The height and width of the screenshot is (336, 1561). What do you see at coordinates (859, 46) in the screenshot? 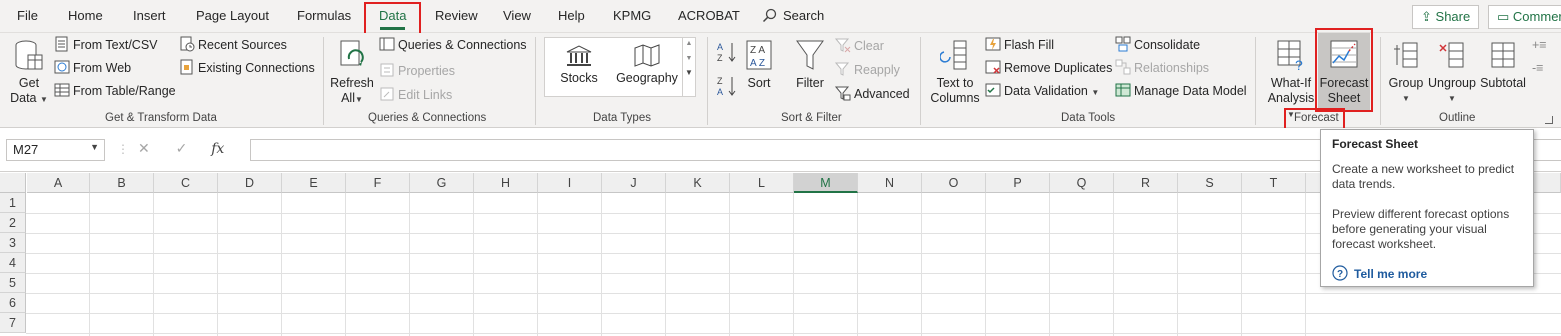
I see `clear-filter-button: Clear` at bounding box center [859, 46].